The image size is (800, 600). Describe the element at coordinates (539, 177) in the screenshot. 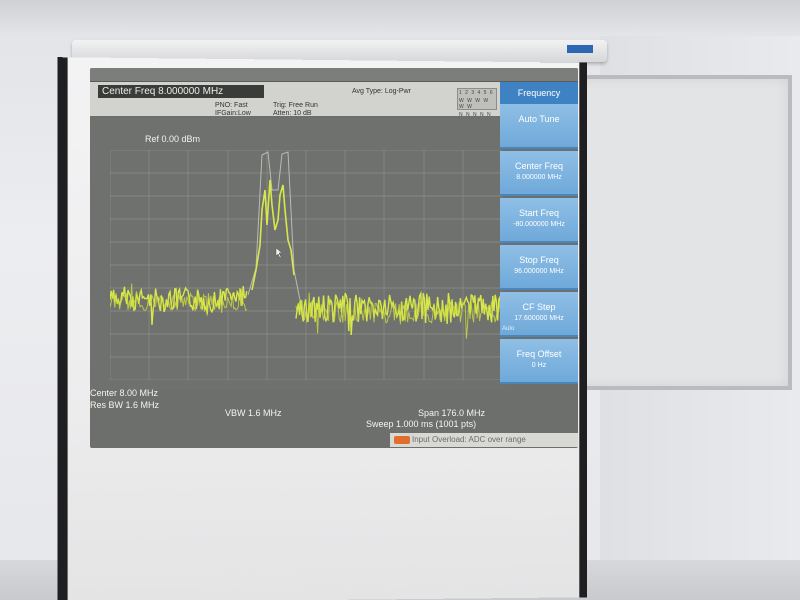

I see `center-freq-value: 8.000000 MHz` at that location.